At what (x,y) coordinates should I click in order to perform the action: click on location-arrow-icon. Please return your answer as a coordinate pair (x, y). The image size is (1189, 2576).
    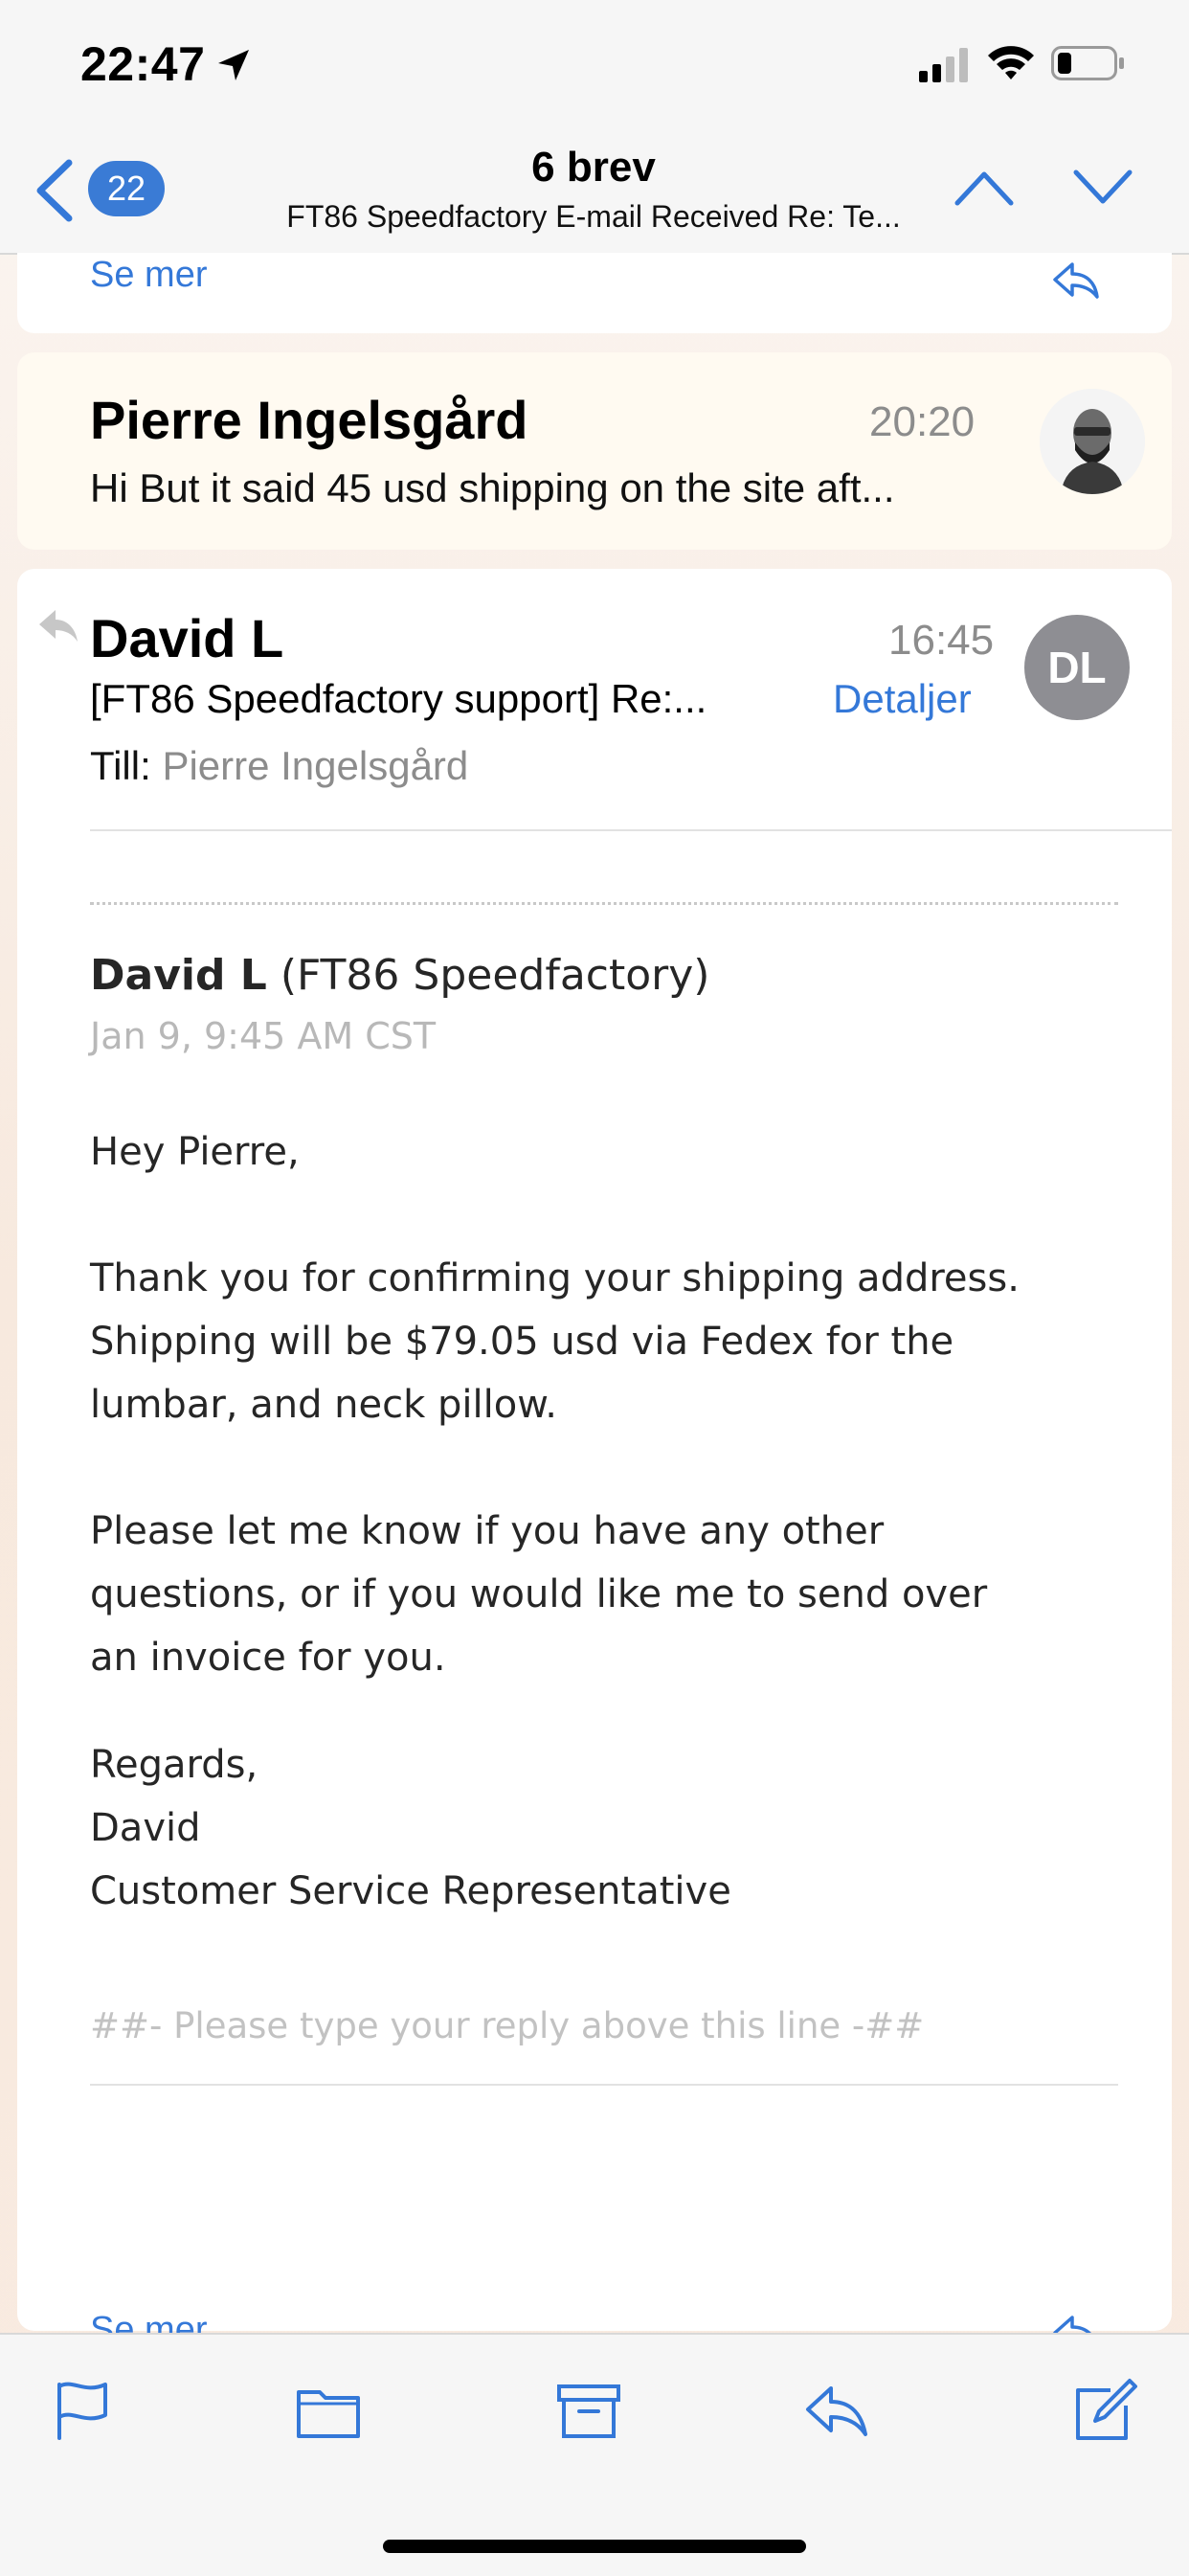
    Looking at the image, I should click on (233, 65).